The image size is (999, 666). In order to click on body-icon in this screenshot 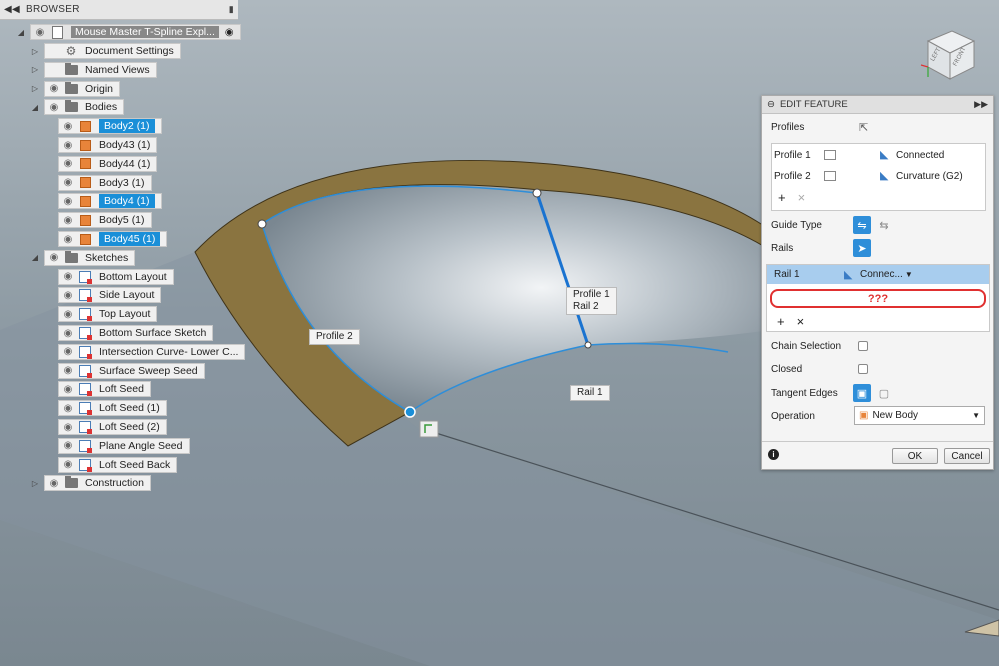, I will do `click(85, 201)`.